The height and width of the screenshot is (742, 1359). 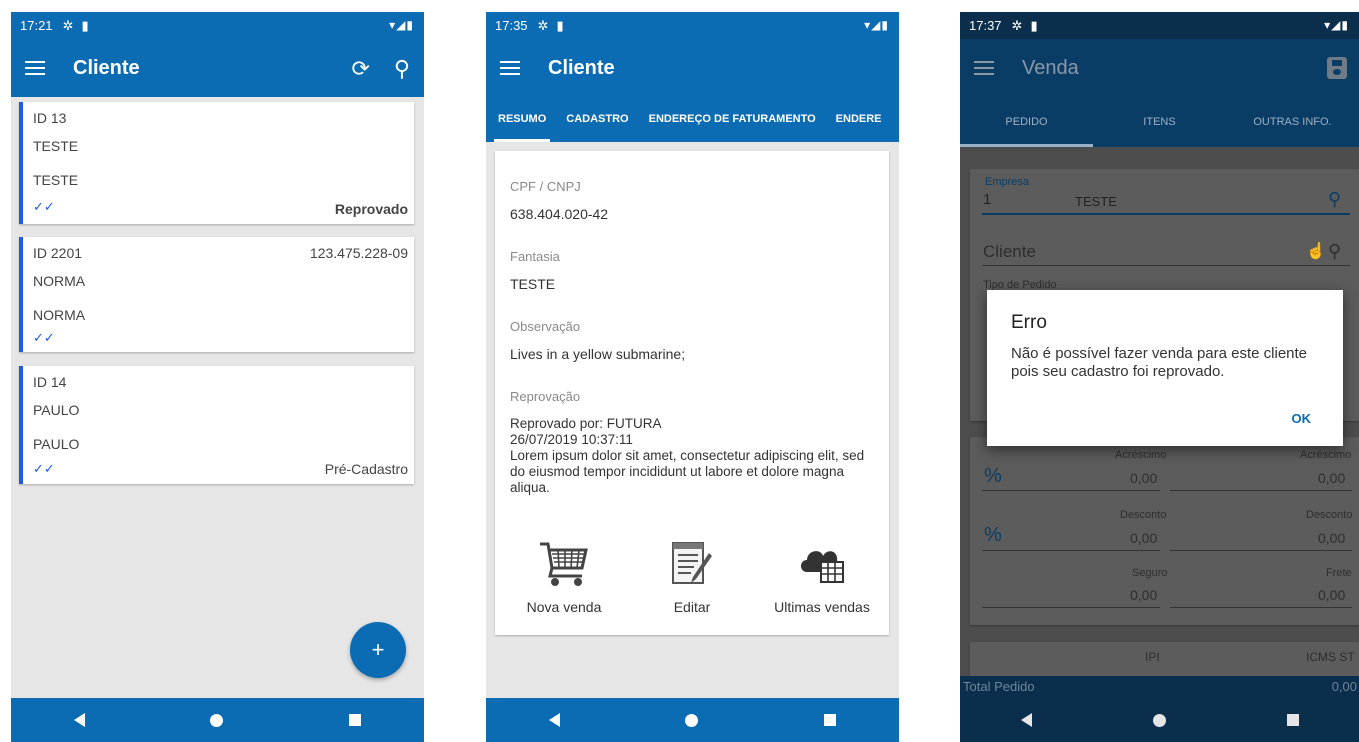 What do you see at coordinates (822, 563) in the screenshot?
I see `cloud-spreadsheet-icon` at bounding box center [822, 563].